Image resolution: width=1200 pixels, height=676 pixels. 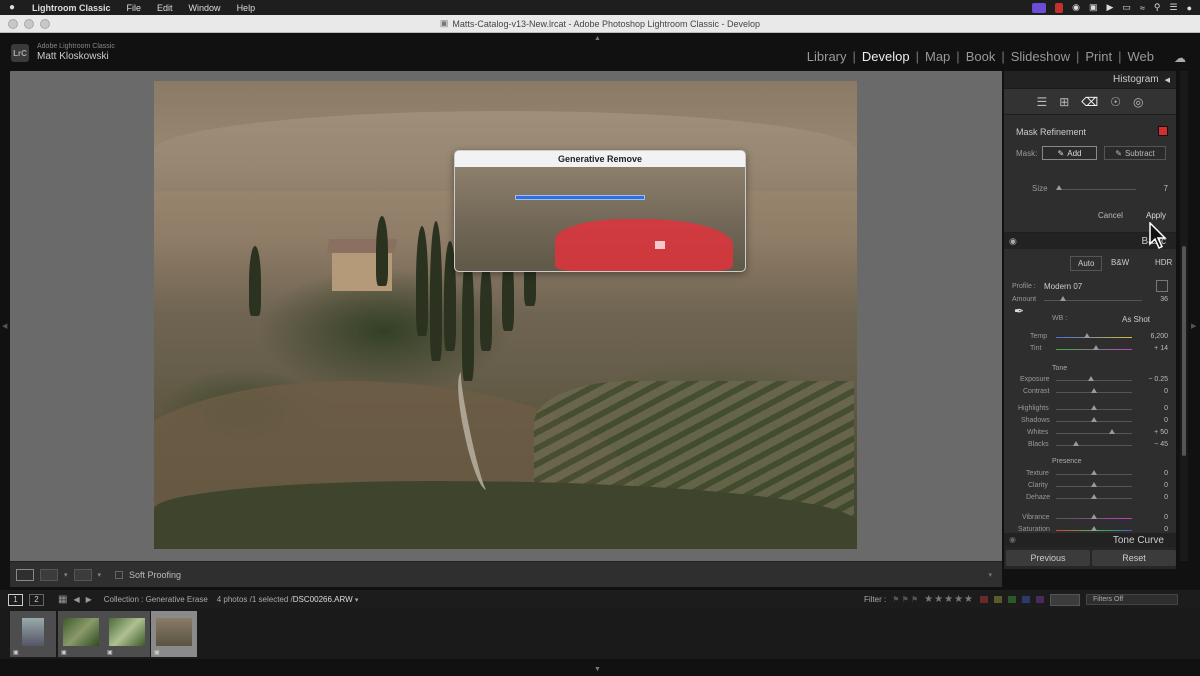 What do you see at coordinates (981, 56) in the screenshot?
I see `module-book: Book` at bounding box center [981, 56].